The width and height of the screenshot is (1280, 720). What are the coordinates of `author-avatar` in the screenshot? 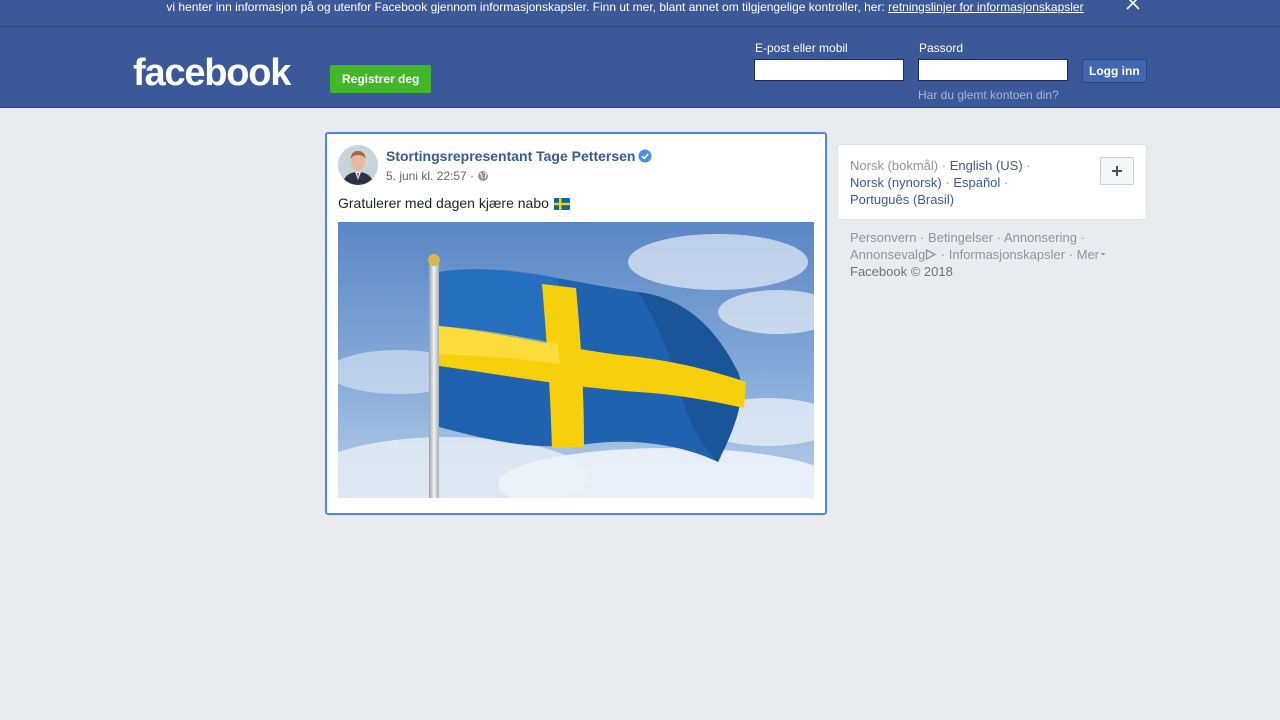 It's located at (358, 165).